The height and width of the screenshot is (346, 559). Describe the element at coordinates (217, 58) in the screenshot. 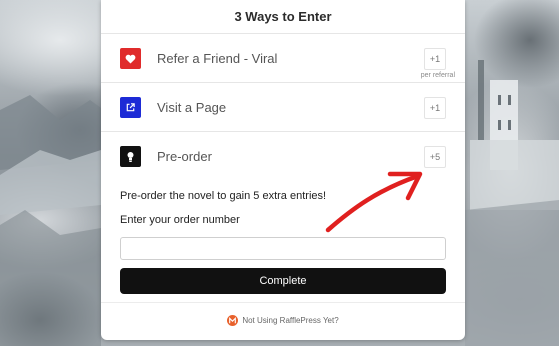

I see `entry-label: Refer a Friend - Viral` at that location.